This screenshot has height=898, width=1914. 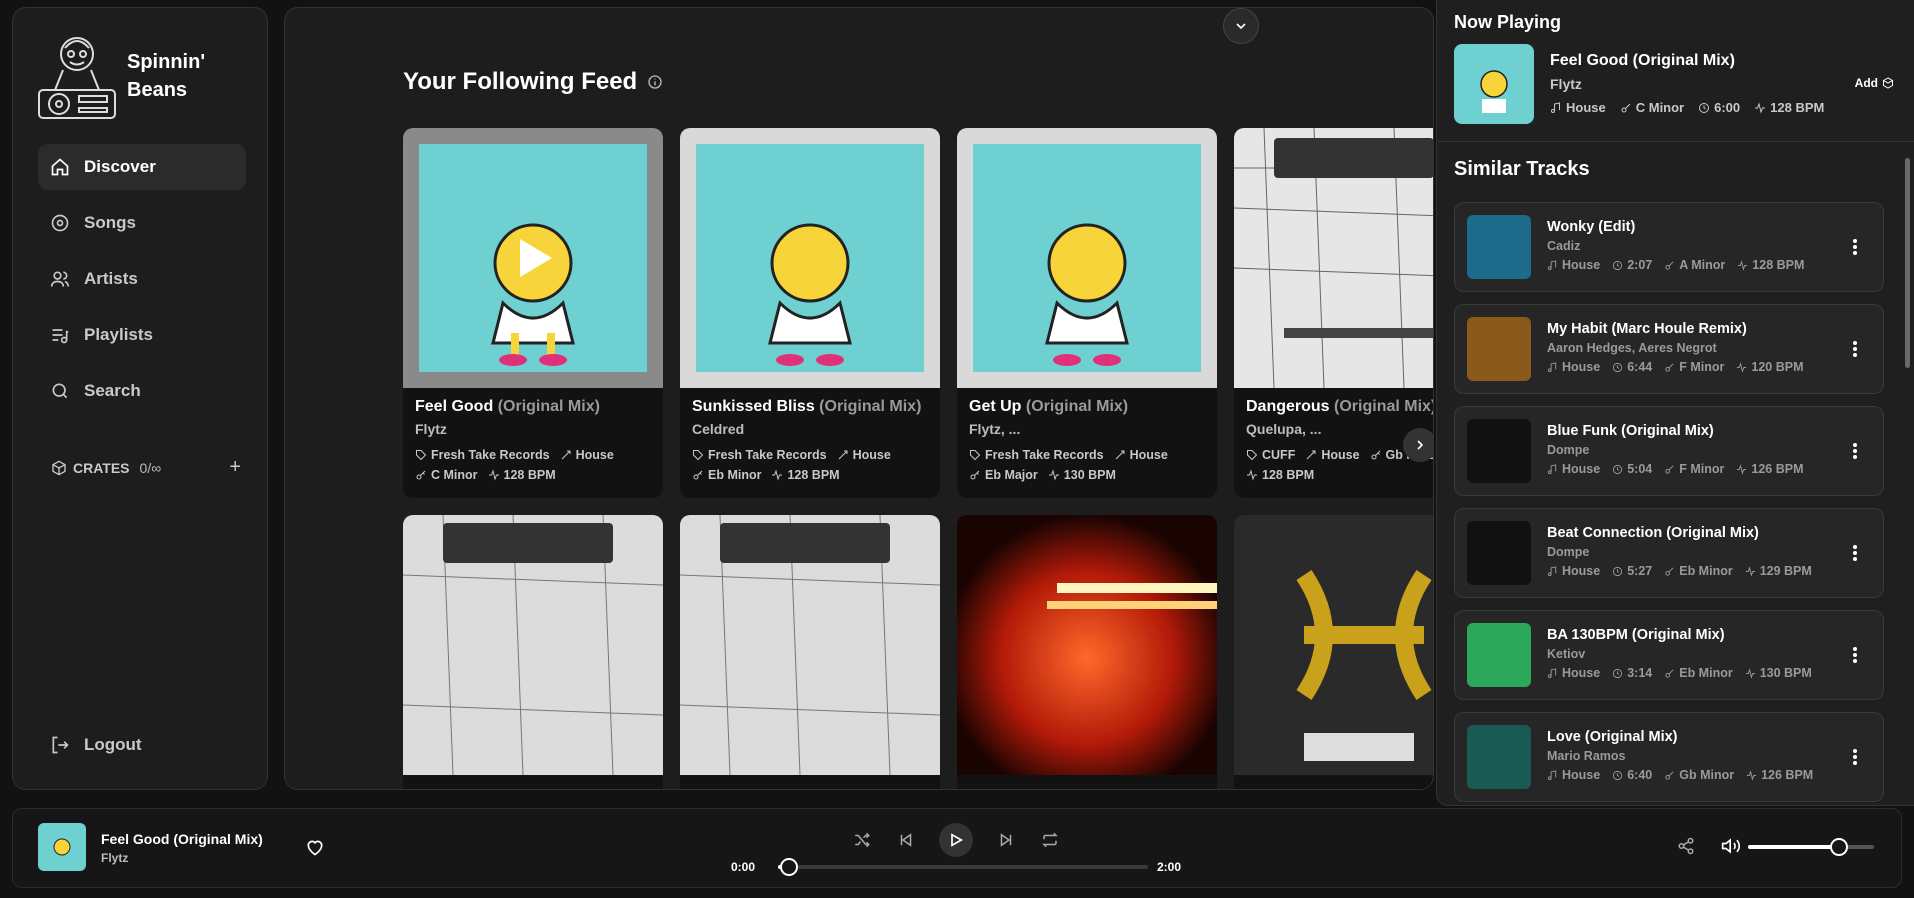 What do you see at coordinates (131, 76) in the screenshot?
I see `app-logo: Spinnin' Beans` at bounding box center [131, 76].